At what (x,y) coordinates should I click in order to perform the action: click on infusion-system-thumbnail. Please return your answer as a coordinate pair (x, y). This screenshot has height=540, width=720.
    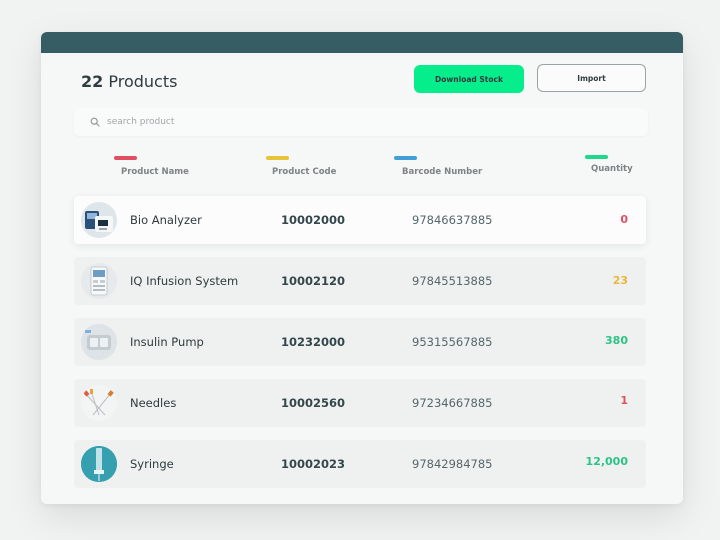
    Looking at the image, I should click on (99, 281).